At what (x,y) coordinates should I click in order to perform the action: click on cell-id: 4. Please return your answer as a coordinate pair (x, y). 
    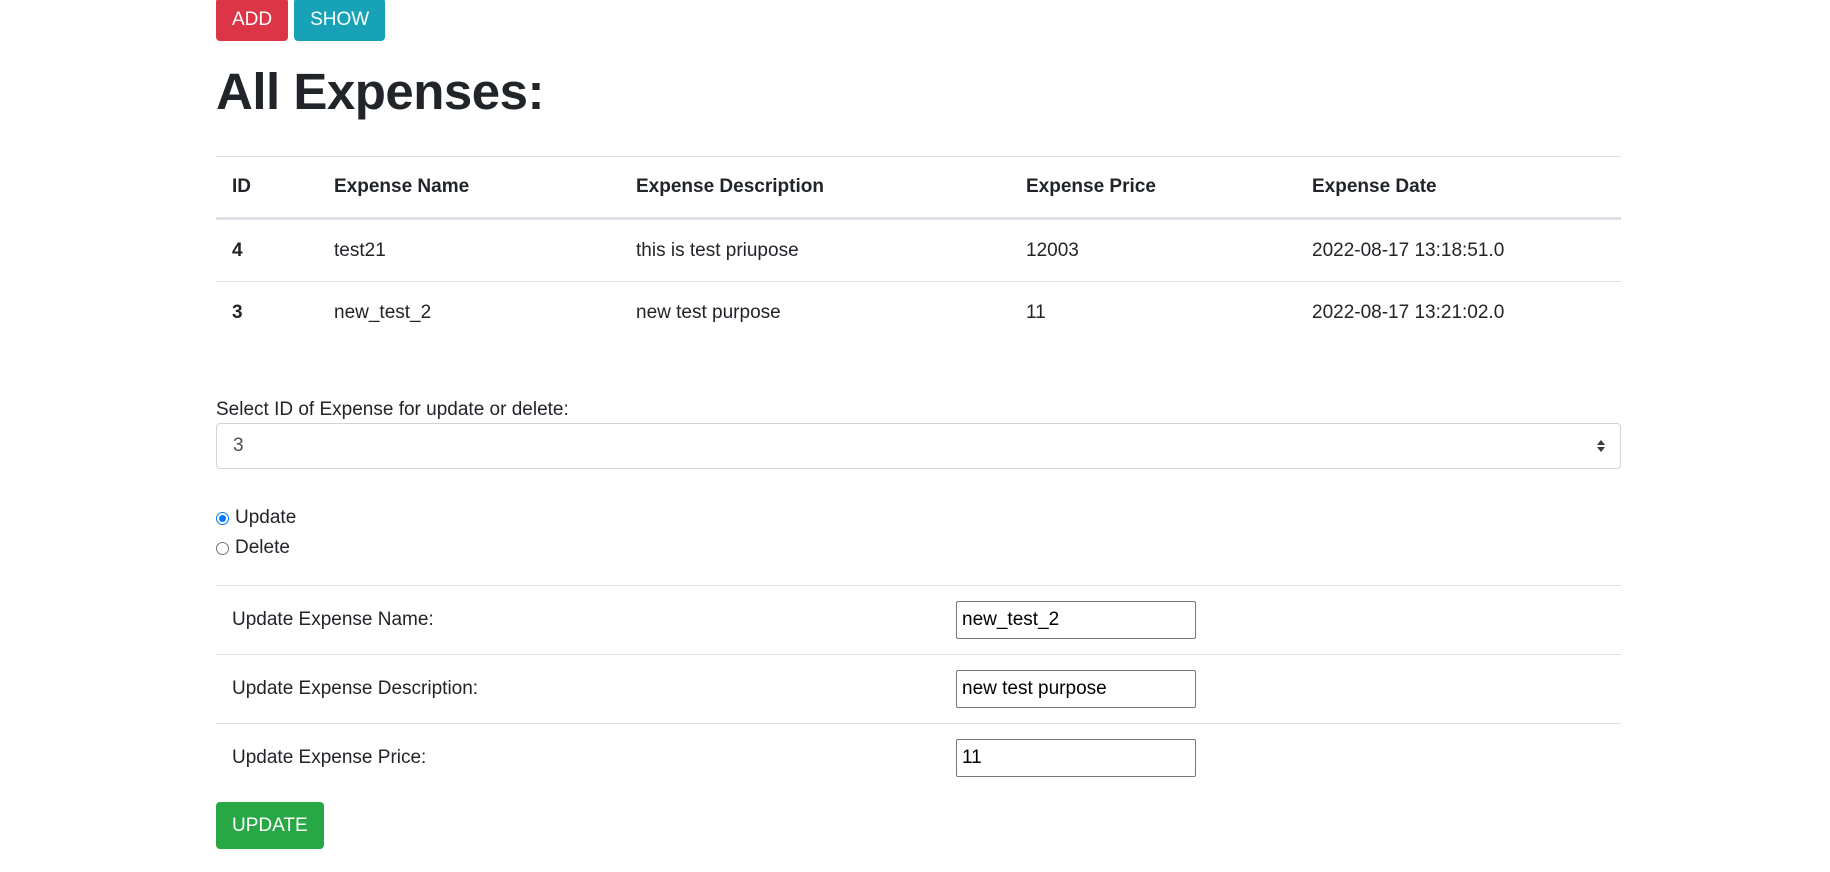
    Looking at the image, I should click on (267, 250).